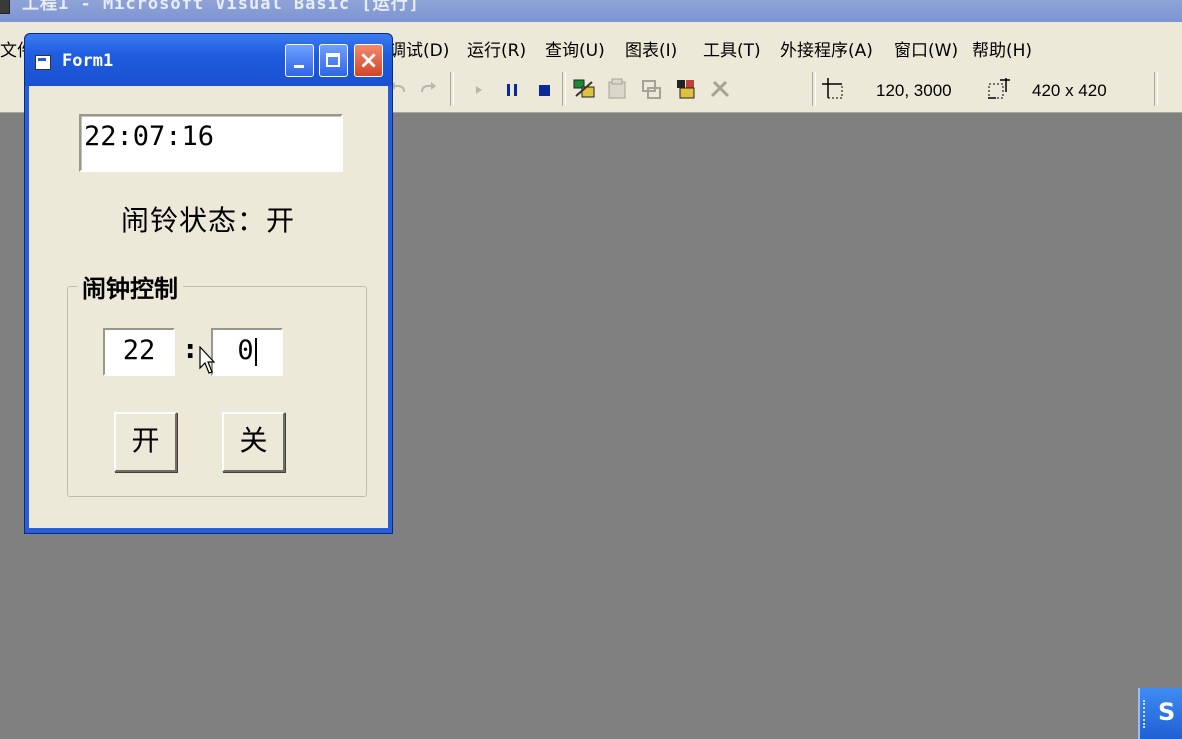 The image size is (1182, 739). I want to click on maximize-icon, so click(333, 60).